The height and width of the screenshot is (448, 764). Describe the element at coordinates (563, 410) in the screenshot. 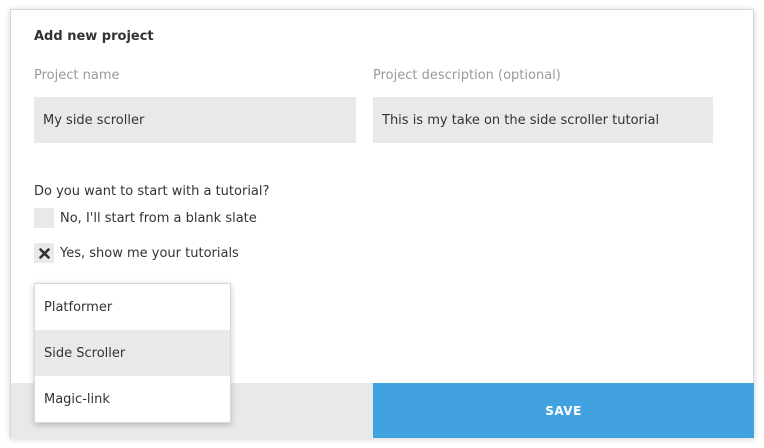

I see `save-button: SAVE` at that location.